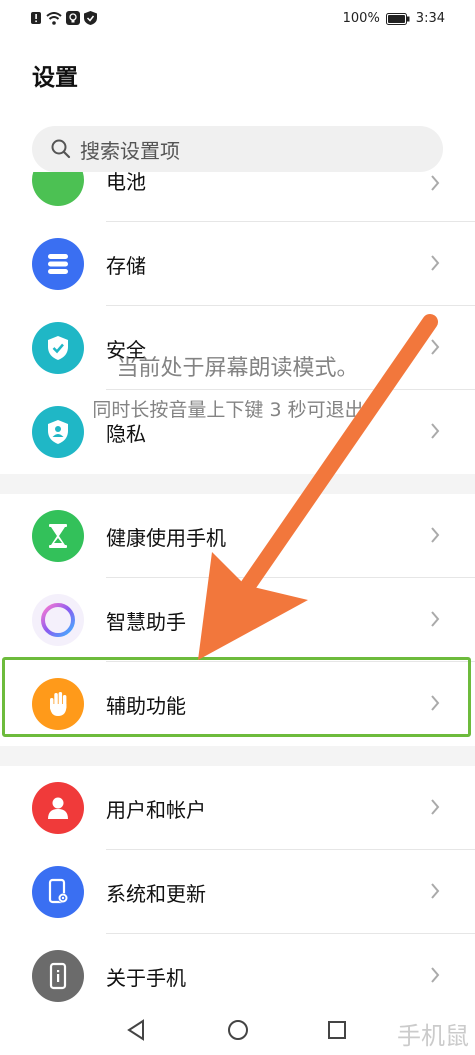  Describe the element at coordinates (73, 18) in the screenshot. I see `bulb-icon` at that location.